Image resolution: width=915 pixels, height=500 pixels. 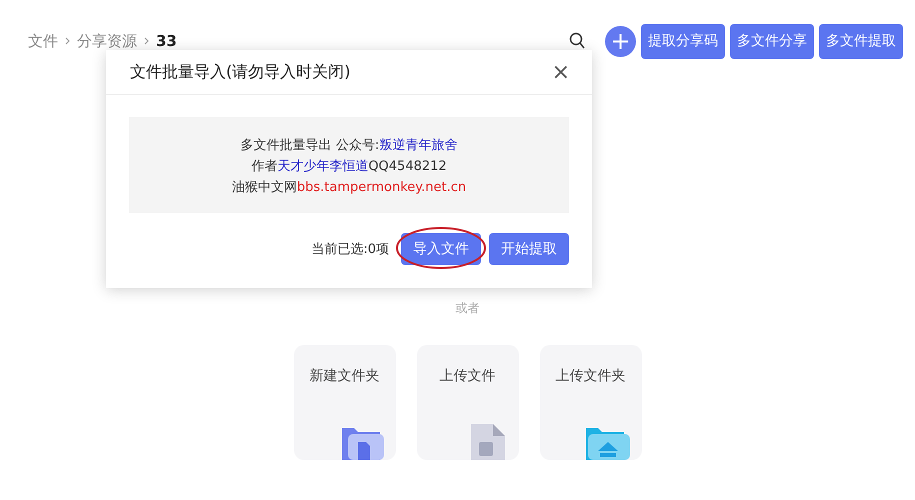 I want to click on info-line: 作者天才少年李恒道QQ4548212, so click(x=349, y=167).